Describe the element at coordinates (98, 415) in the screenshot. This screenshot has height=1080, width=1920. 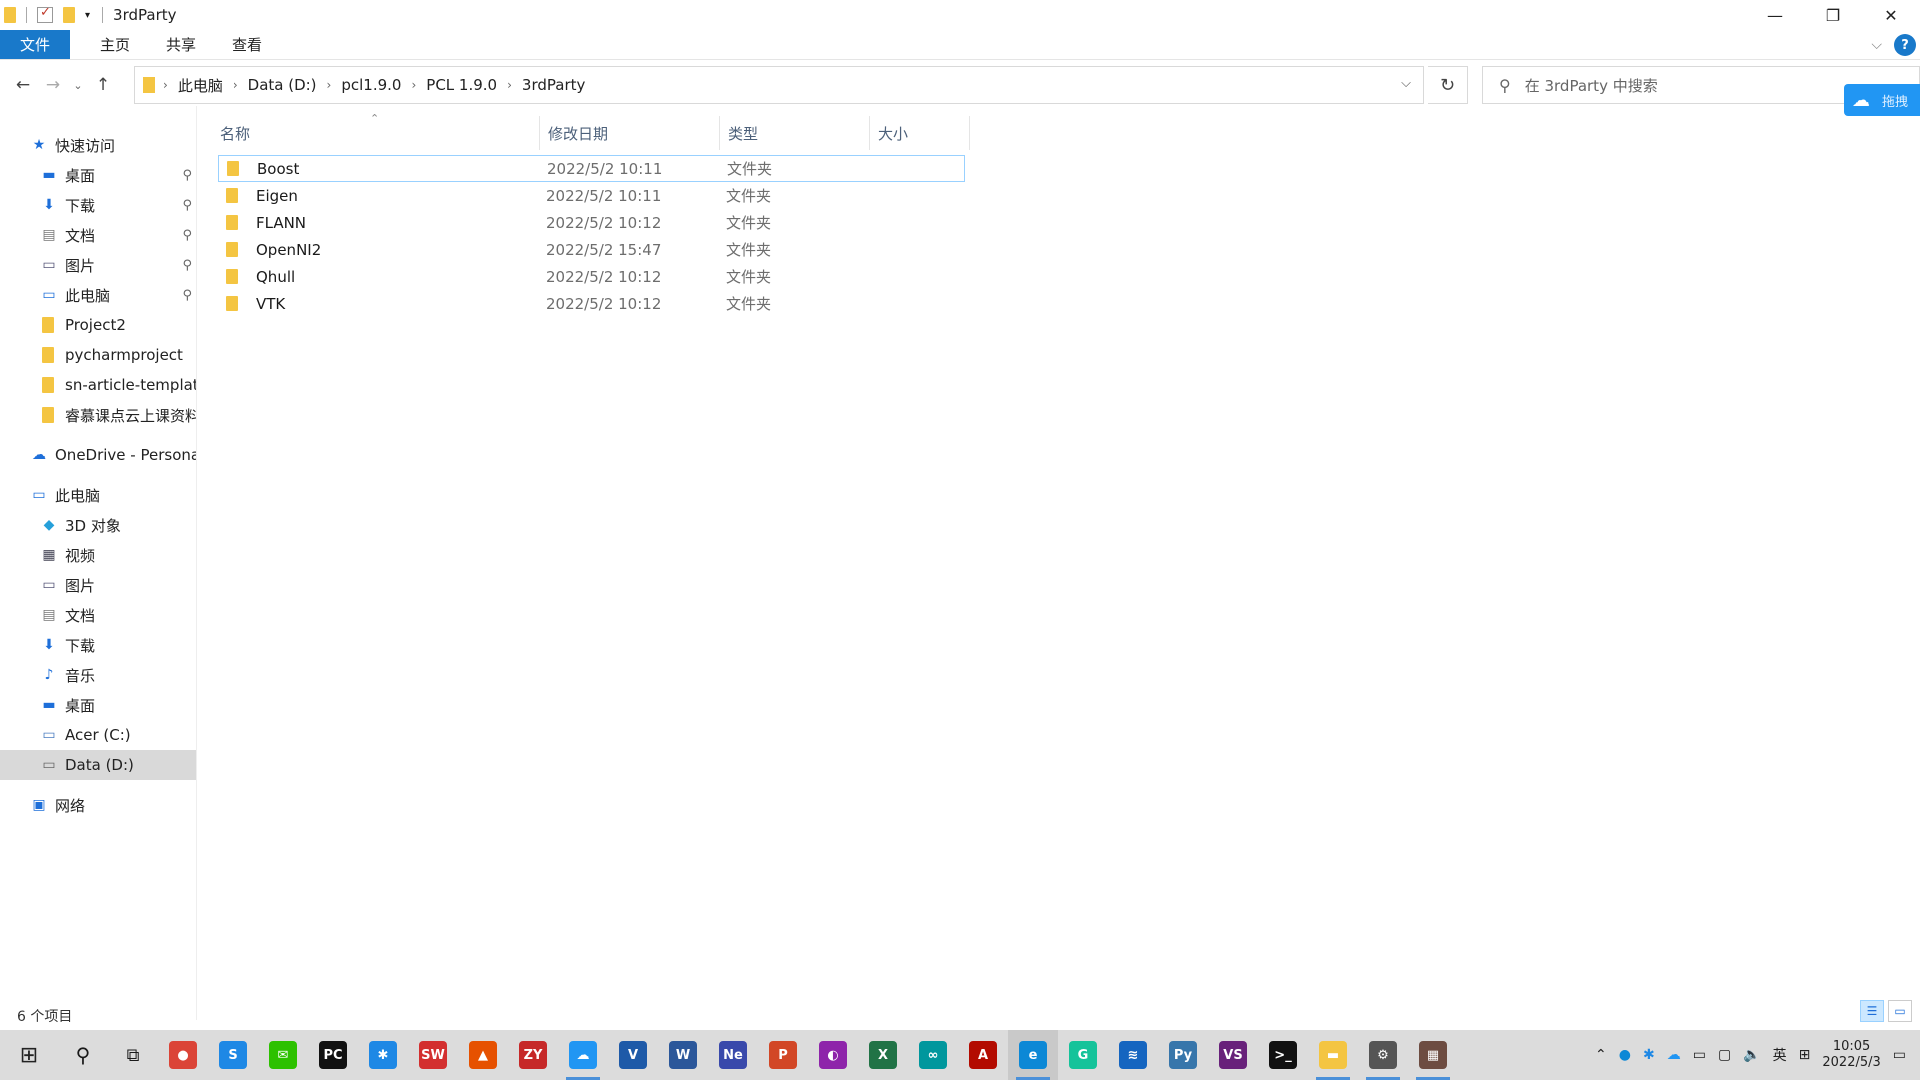
I see `sidebar-item-course-materials: 睿慕课点云上课资料` at that location.